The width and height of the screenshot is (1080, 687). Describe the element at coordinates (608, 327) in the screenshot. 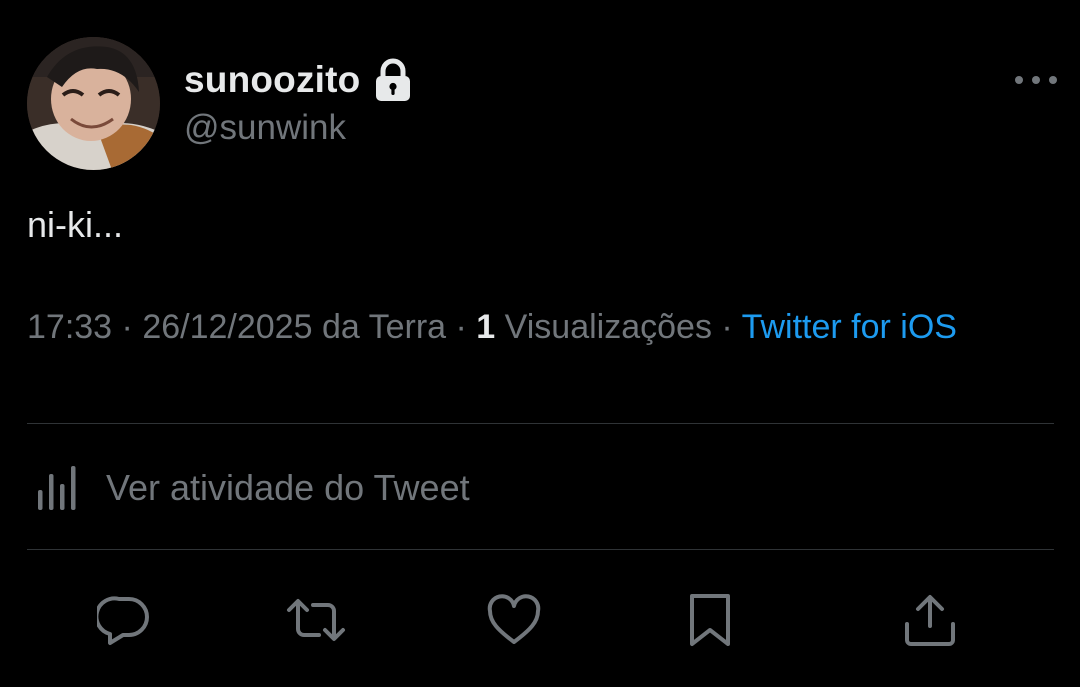

I see `views-label: Visualizações` at that location.